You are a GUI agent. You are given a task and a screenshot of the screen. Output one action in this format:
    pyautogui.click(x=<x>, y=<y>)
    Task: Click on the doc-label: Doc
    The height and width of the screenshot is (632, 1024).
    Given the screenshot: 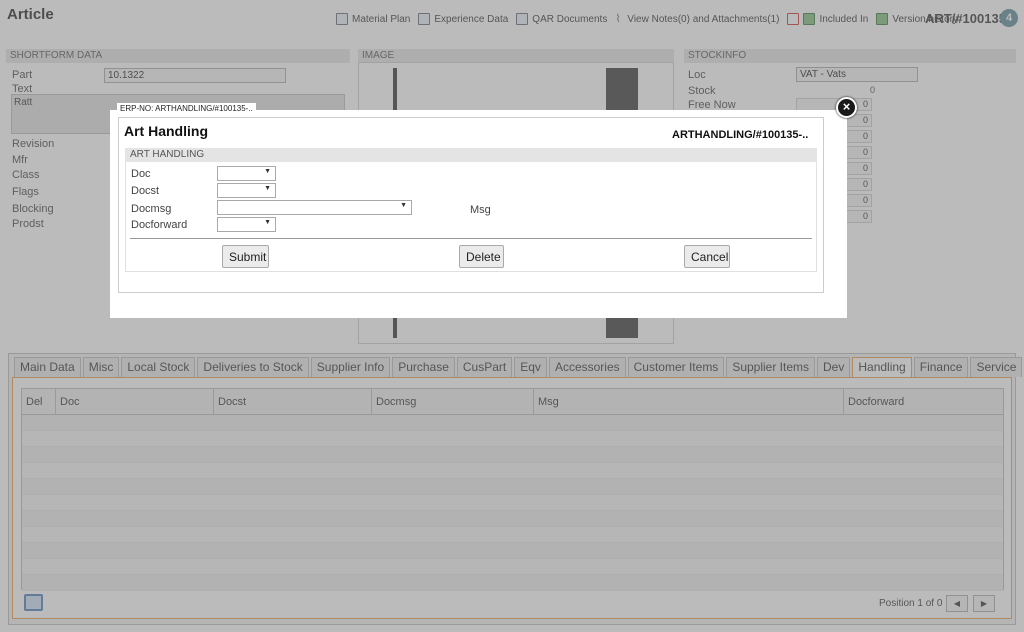 What is the action you would take?
    pyautogui.click(x=141, y=174)
    